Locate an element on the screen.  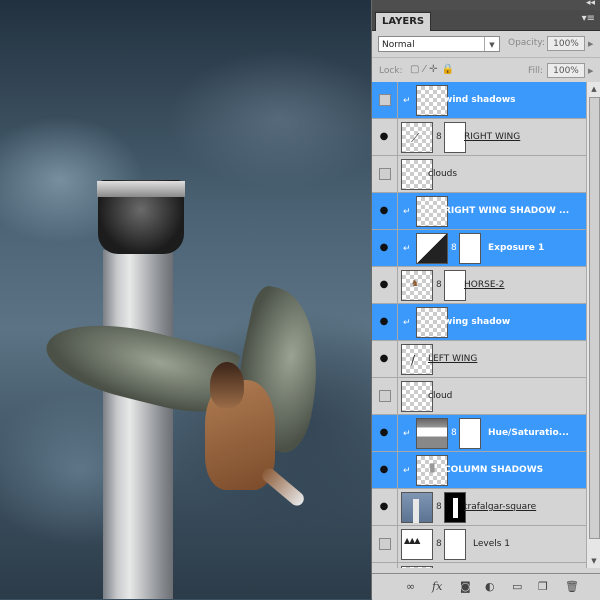
link-layers-icon: ∞ is located at coordinates (410, 586).